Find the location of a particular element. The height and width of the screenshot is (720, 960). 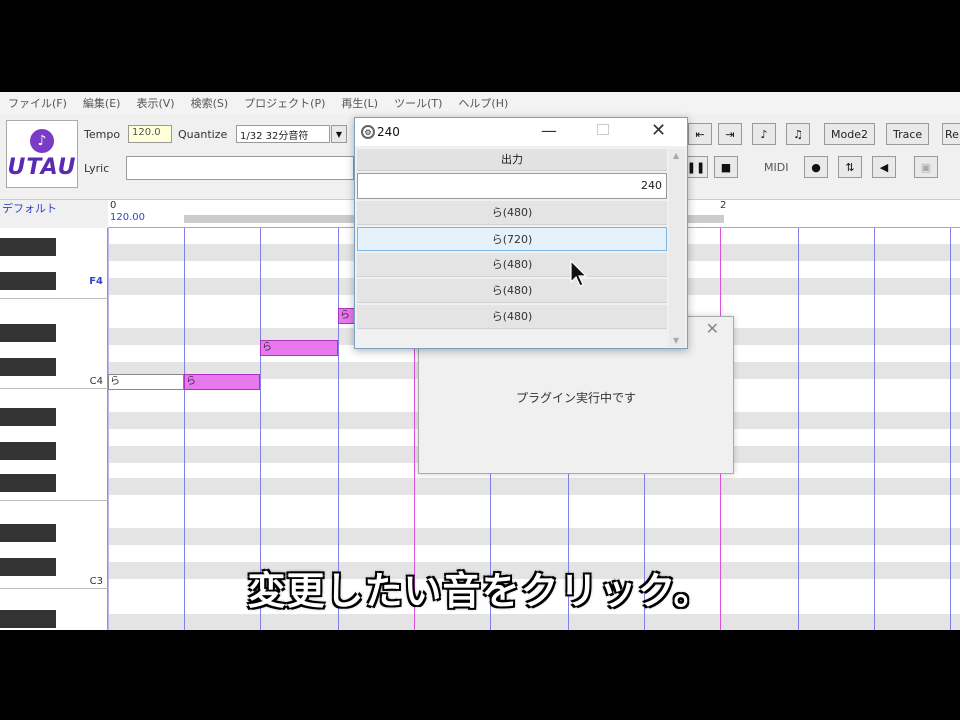

lyric-input is located at coordinates (240, 168).